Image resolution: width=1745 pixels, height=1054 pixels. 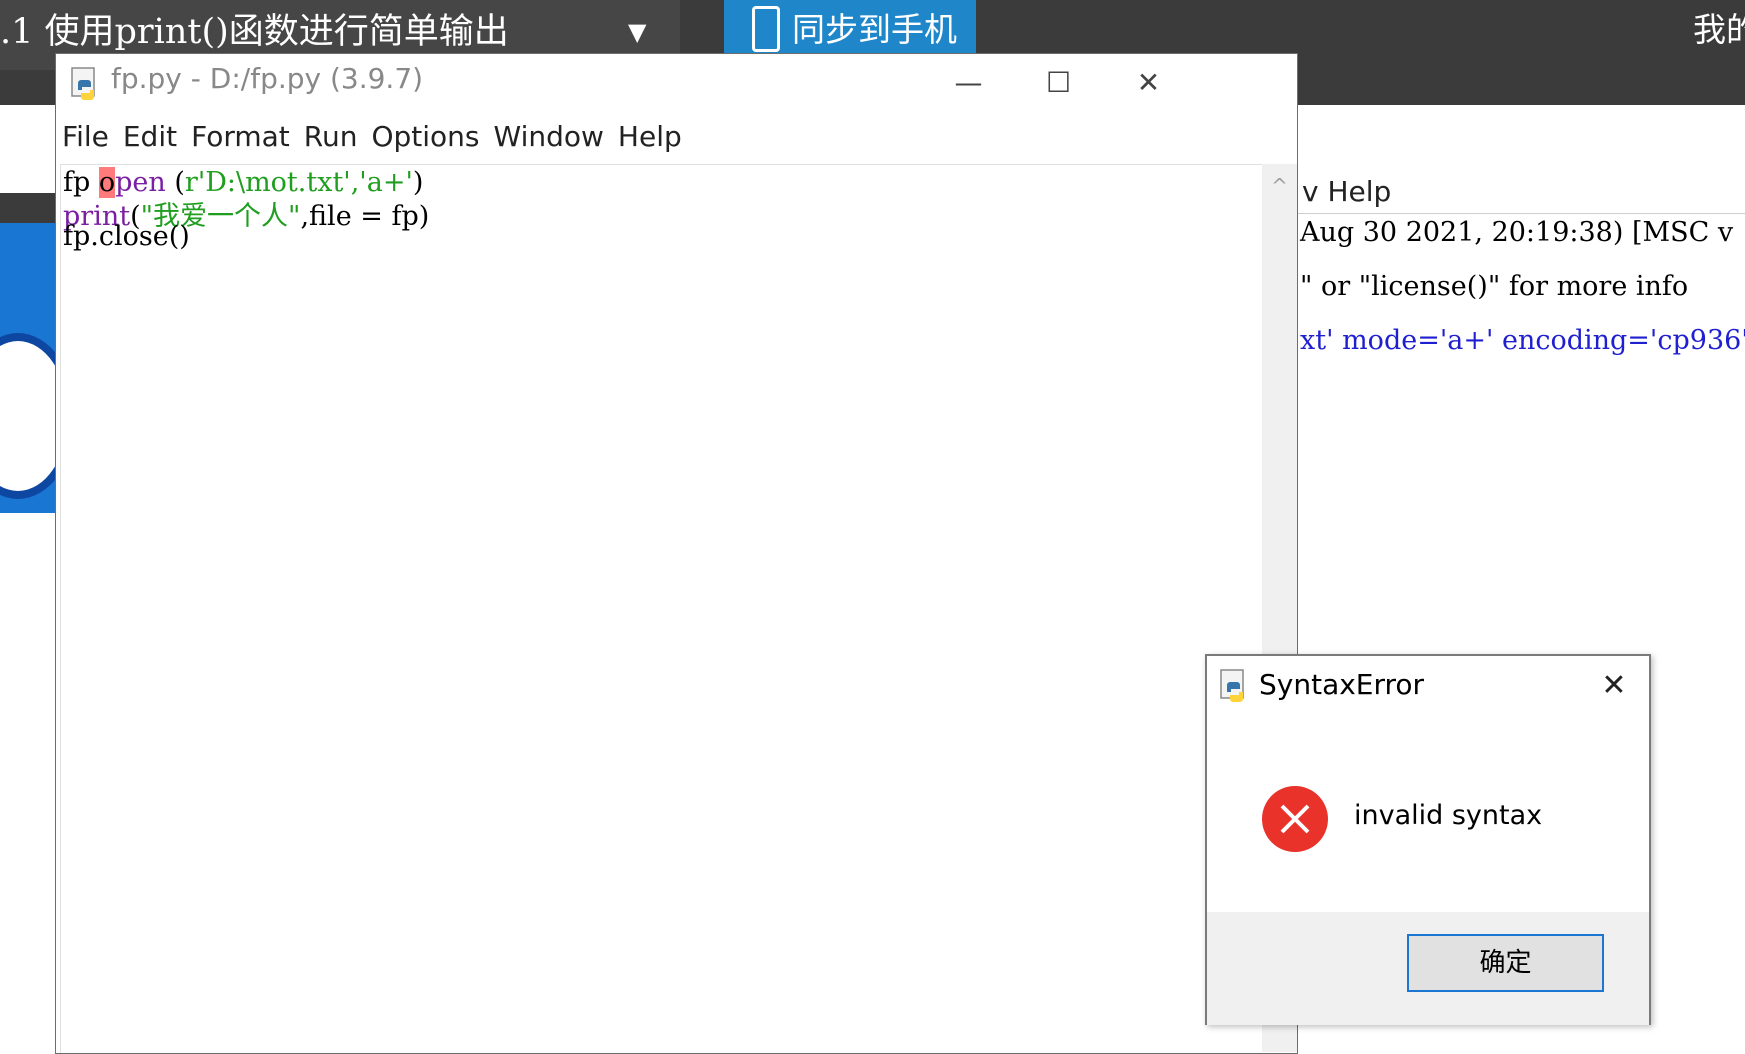 What do you see at coordinates (1295, 819) in the screenshot?
I see `error-icon` at bounding box center [1295, 819].